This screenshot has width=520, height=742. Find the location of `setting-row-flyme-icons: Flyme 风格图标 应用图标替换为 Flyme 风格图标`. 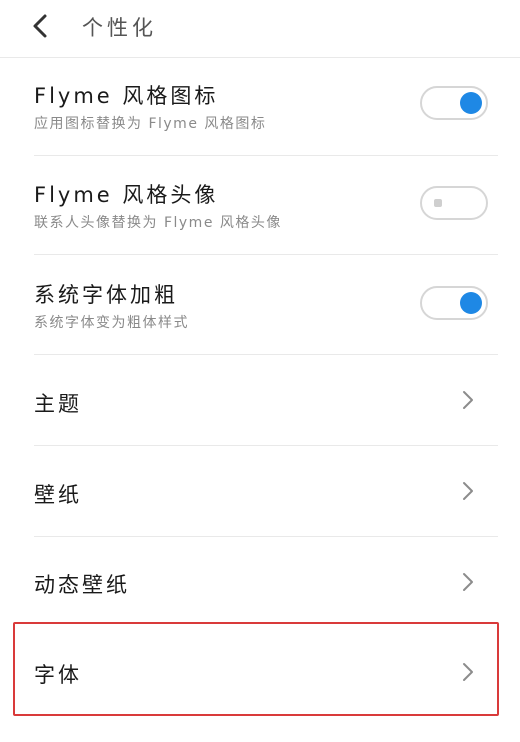

setting-row-flyme-icons: Flyme 风格图标 应用图标替换为 Flyme 风格图标 is located at coordinates (260, 107).